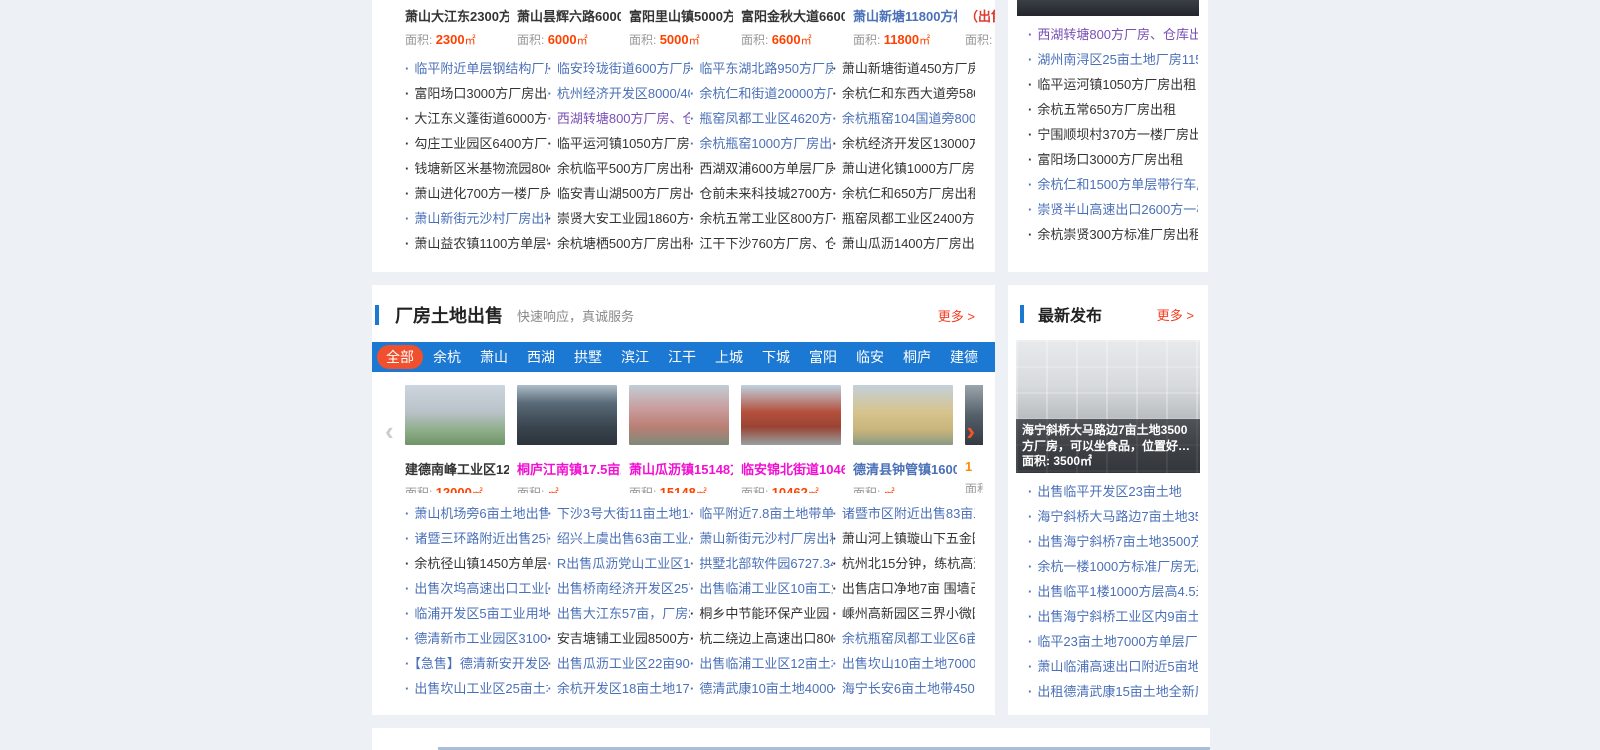 This screenshot has height=750, width=1600. What do you see at coordinates (494, 357) in the screenshot?
I see `district-tab: 萧山` at bounding box center [494, 357].